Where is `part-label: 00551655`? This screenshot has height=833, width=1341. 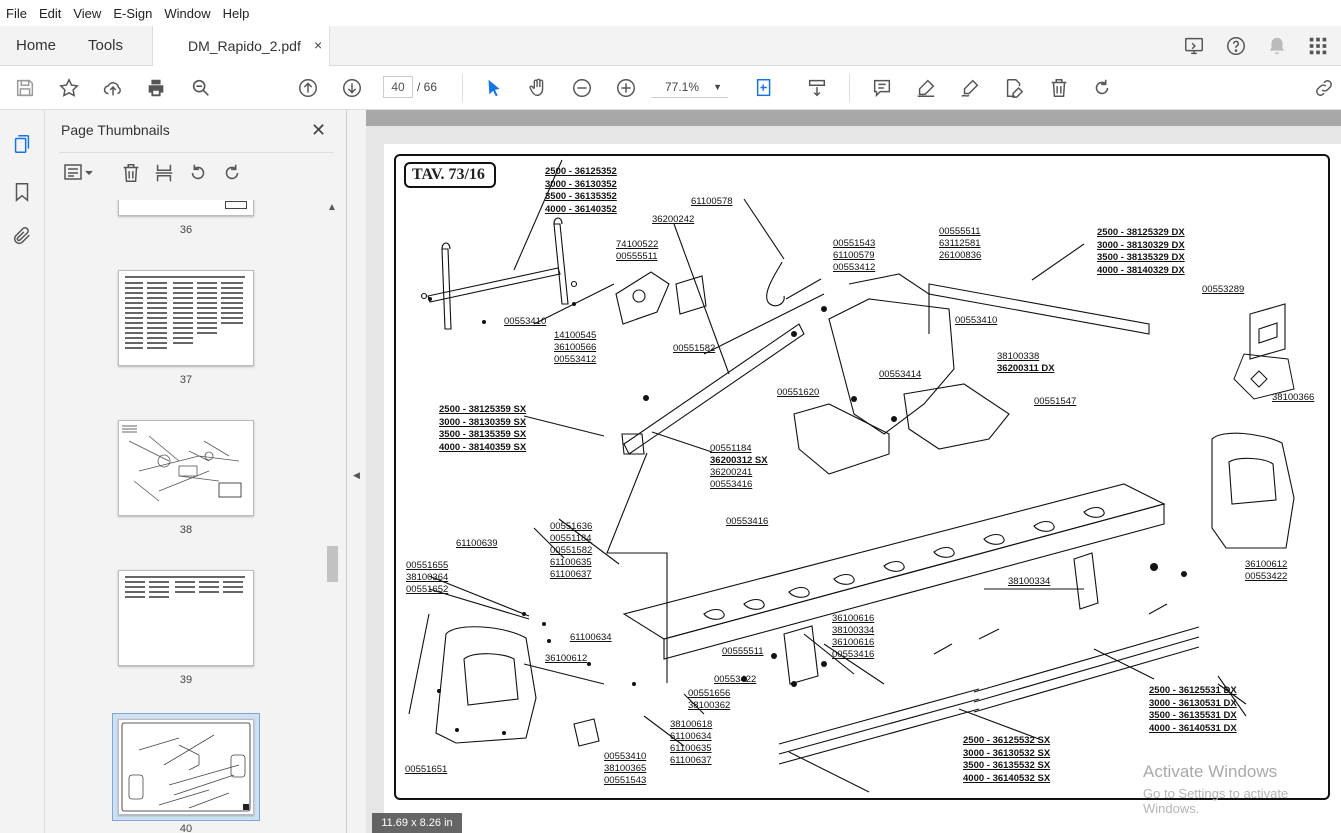
part-label: 00551655 is located at coordinates (427, 565).